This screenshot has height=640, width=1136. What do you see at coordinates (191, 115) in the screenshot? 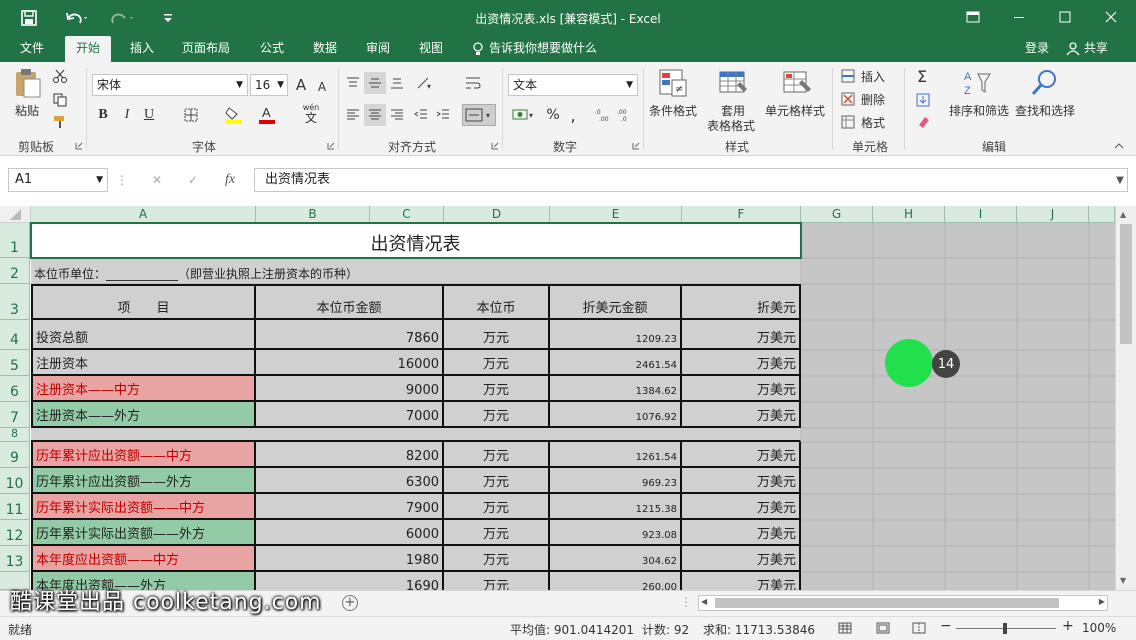
I see `borders-icon` at bounding box center [191, 115].